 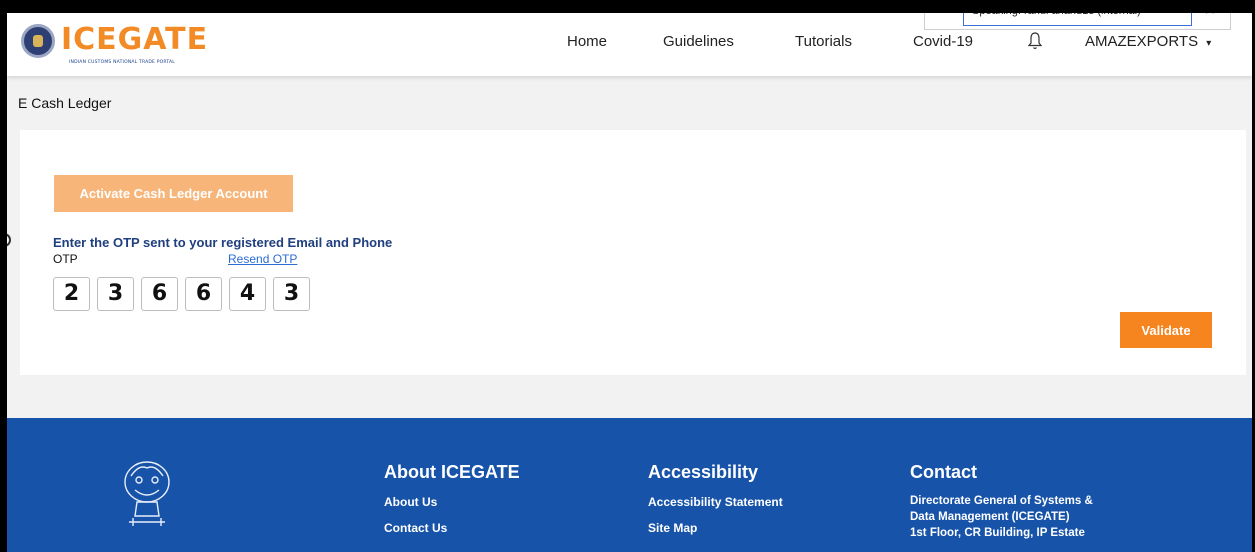 I want to click on logo-subtitle: INDIAN CUSTOMS NATIONAL TRADE PORTAL, so click(x=122, y=62).